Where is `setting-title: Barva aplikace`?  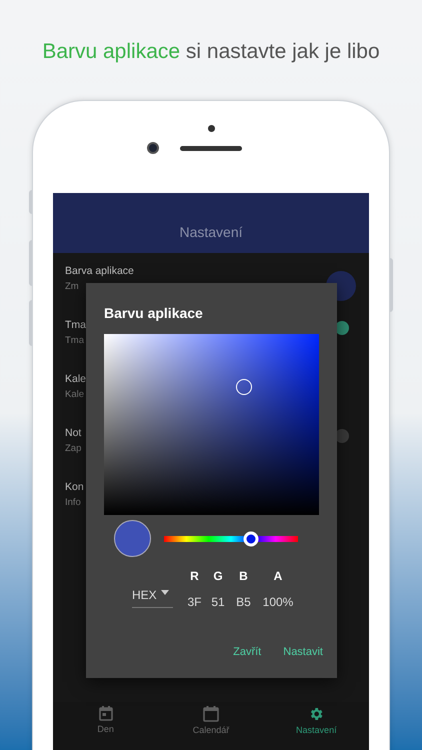 setting-title: Barva aplikace is located at coordinates (99, 271).